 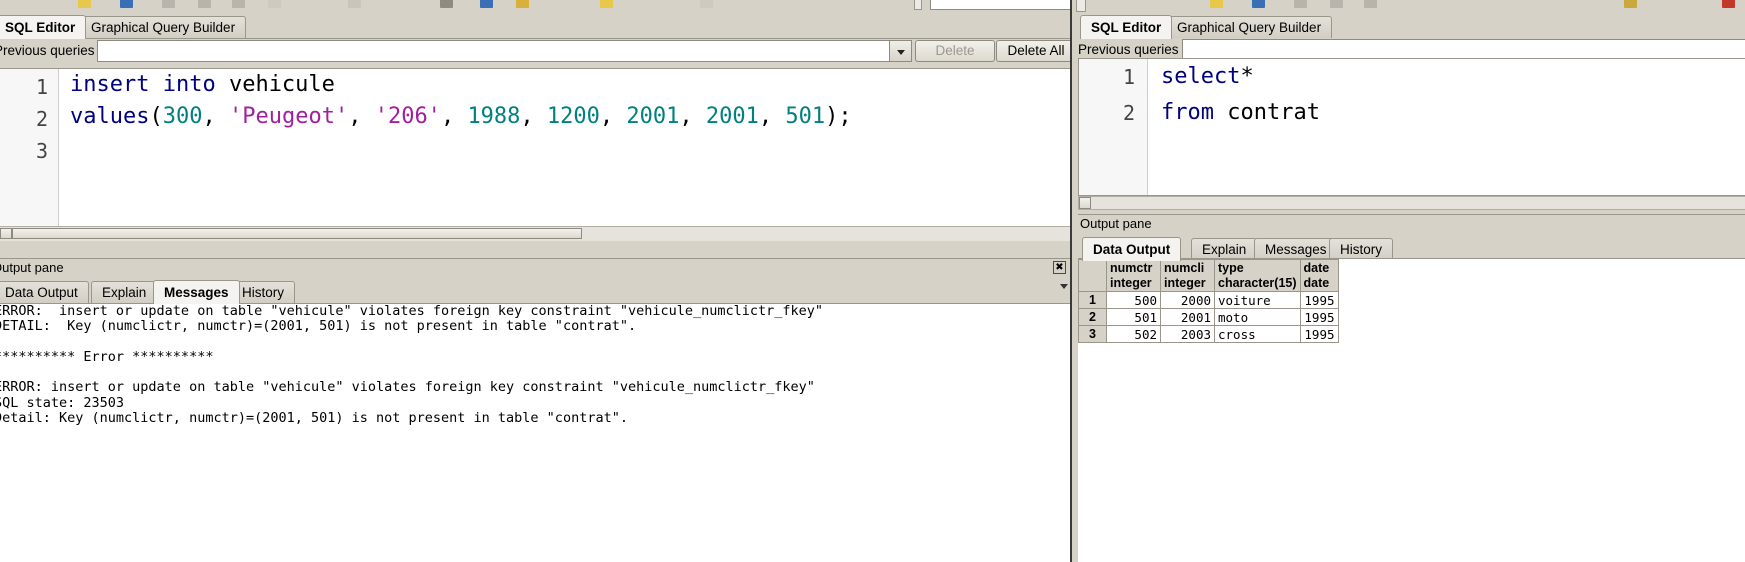 What do you see at coordinates (110, 116) in the screenshot?
I see `code-token: values` at bounding box center [110, 116].